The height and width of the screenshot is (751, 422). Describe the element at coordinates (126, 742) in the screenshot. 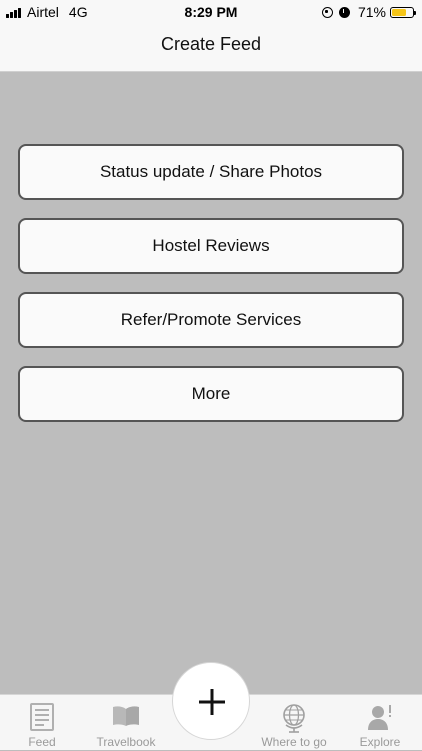

I see `tab-travelbook-label: Travelbook` at that location.